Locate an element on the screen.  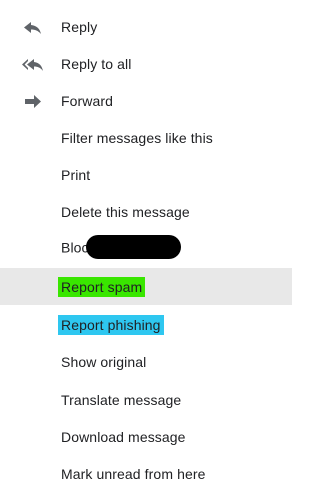
menu-item-label: Download message is located at coordinates (123, 436).